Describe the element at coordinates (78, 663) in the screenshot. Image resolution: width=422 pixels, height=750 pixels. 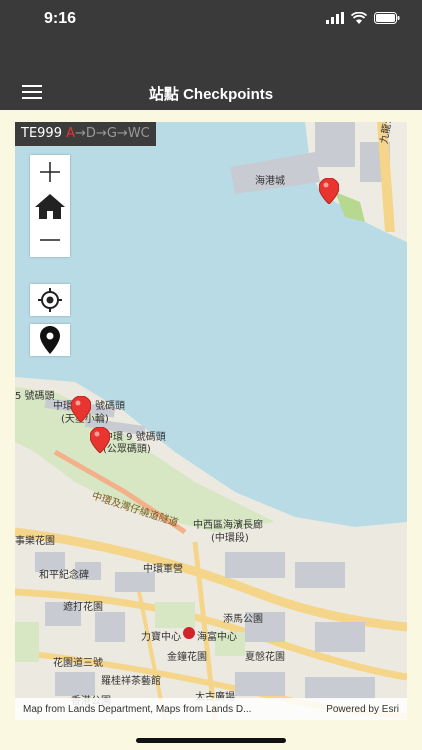
I see `map-label-garden3: 花園道三號` at that location.